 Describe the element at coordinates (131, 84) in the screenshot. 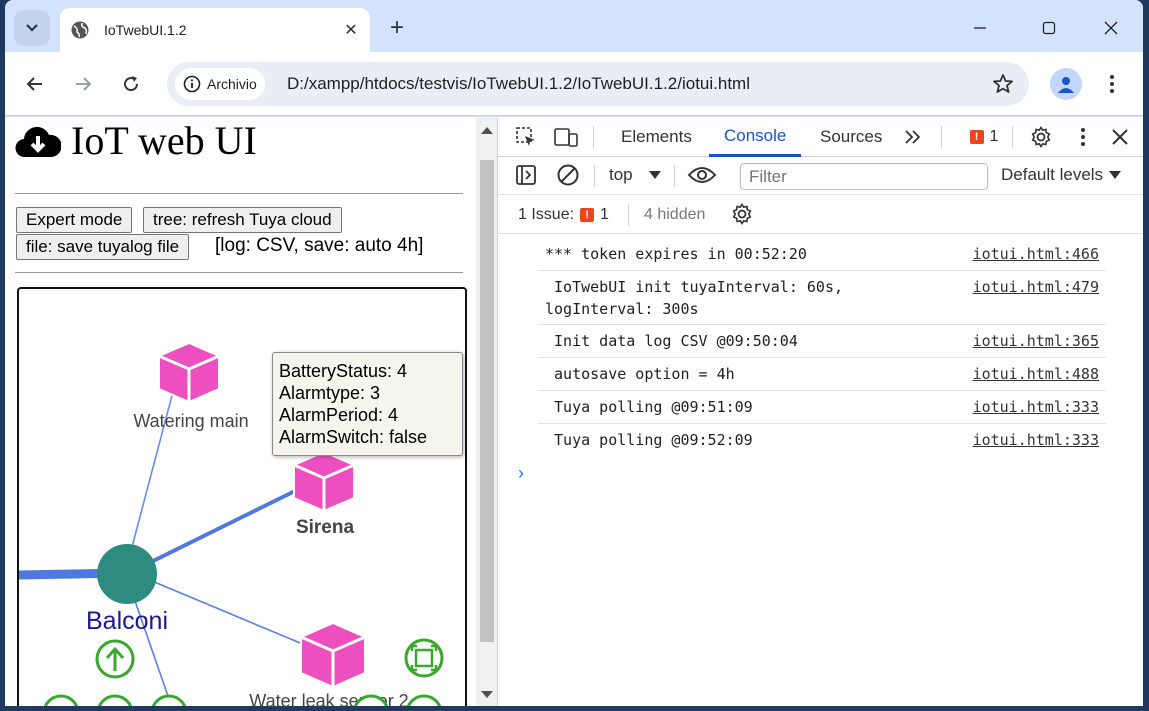

I see `reload-button` at that location.